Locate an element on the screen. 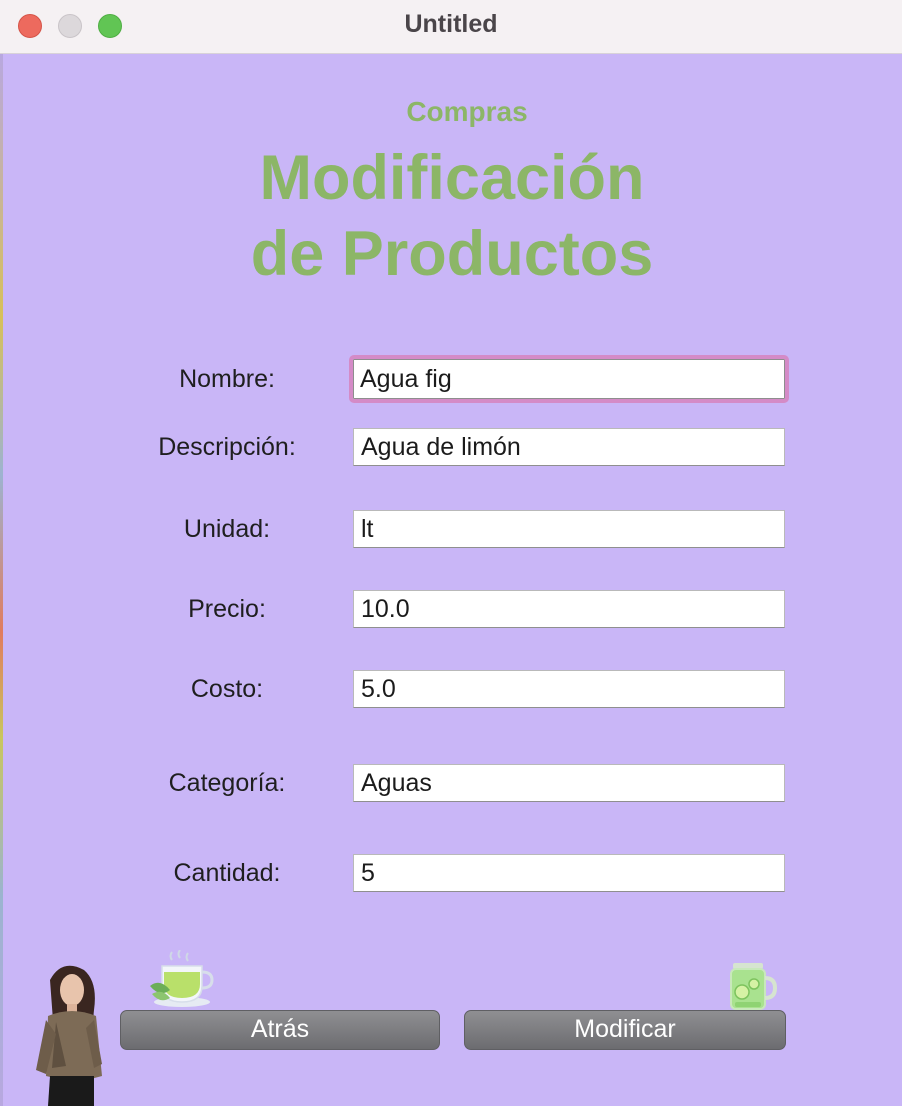  page-title: Modificación de Productos is located at coordinates (451, 216).